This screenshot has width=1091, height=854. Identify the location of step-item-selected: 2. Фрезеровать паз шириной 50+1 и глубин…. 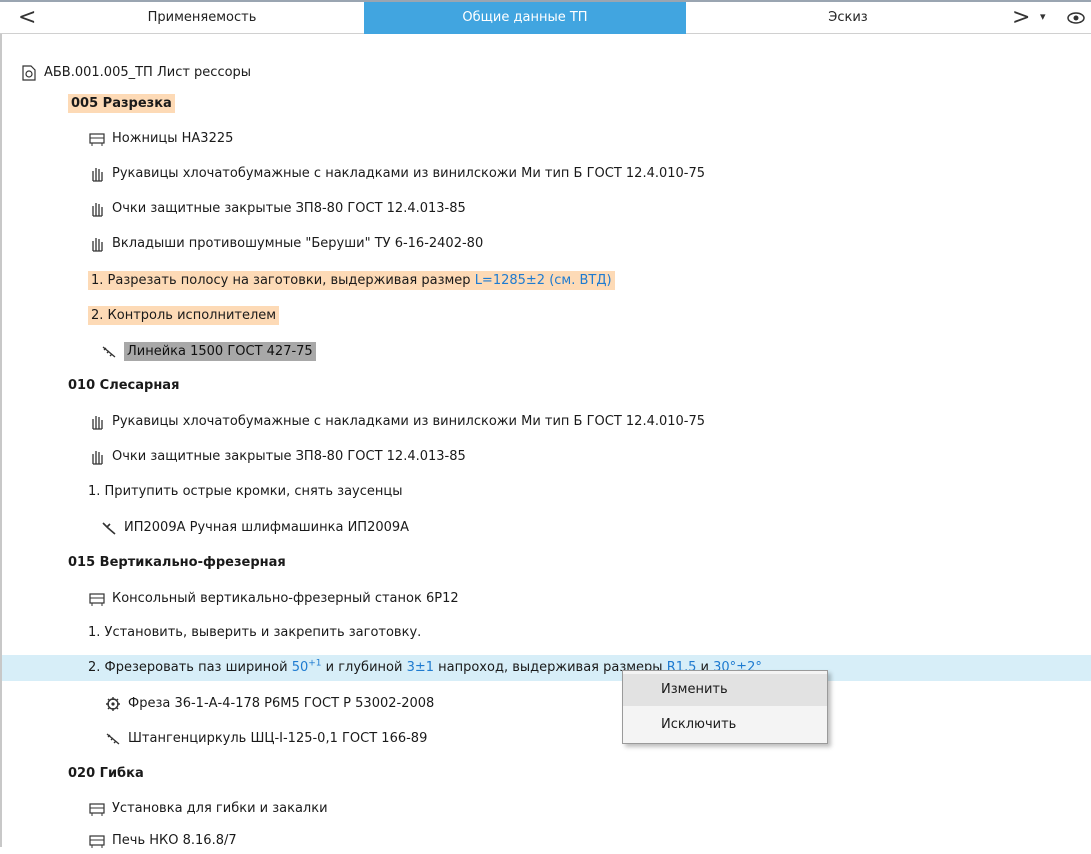
(546, 668).